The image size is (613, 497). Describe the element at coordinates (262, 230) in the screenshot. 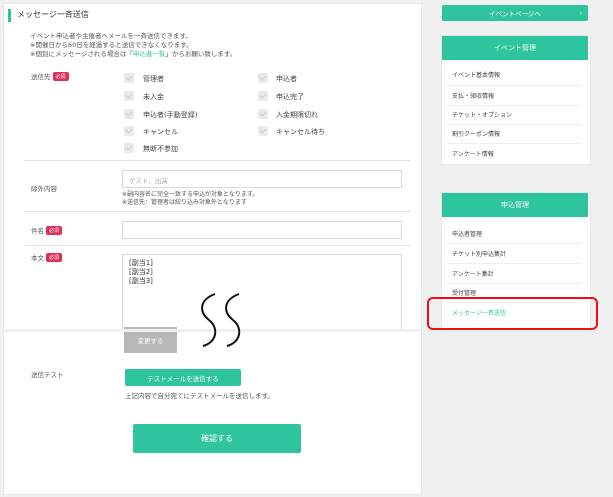

I see `subject-input` at that location.